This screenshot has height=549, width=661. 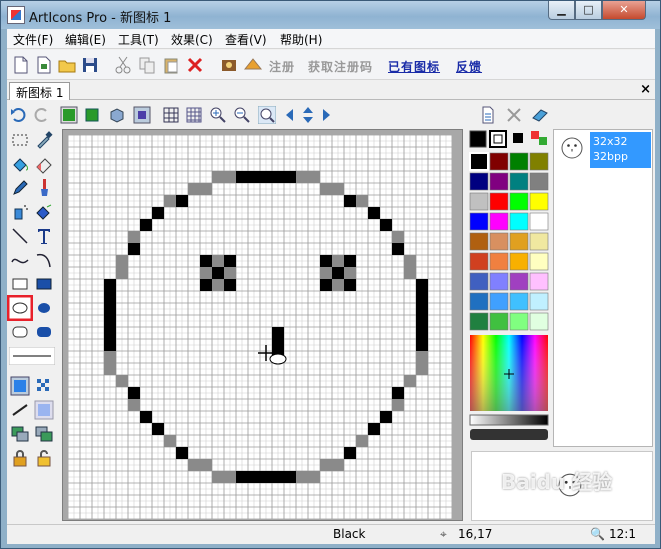 What do you see at coordinates (330, 15) in the screenshot?
I see `title-bar: ArtIcons Pro - 新图标 1 ▁ □ ✕` at bounding box center [330, 15].